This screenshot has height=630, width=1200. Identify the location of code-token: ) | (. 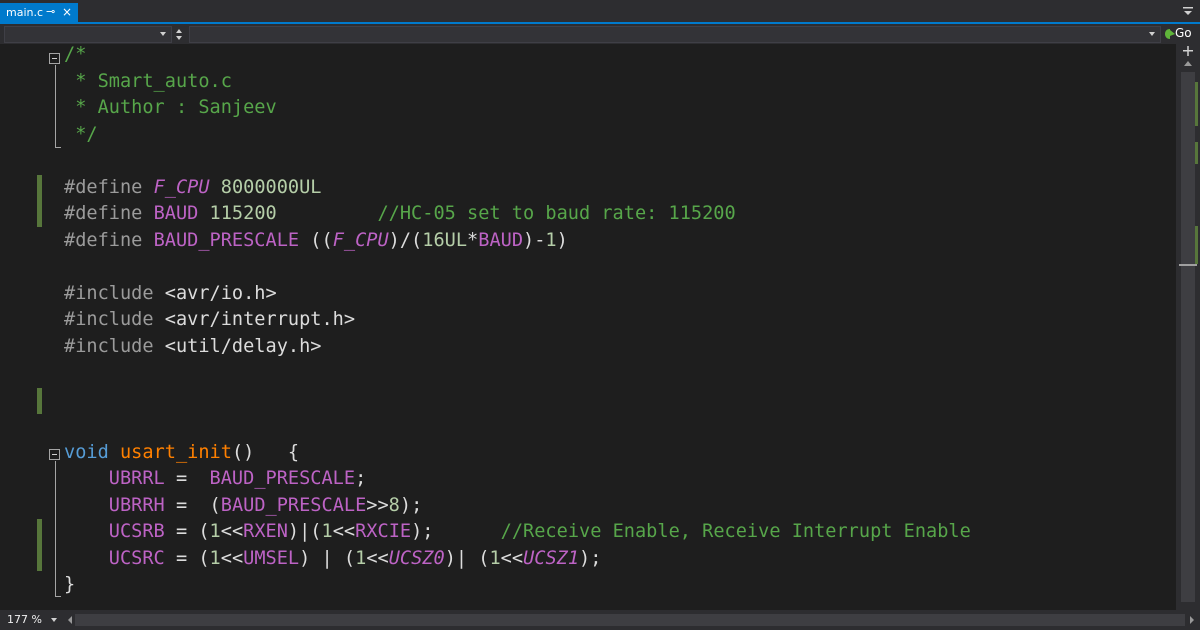
(327, 558).